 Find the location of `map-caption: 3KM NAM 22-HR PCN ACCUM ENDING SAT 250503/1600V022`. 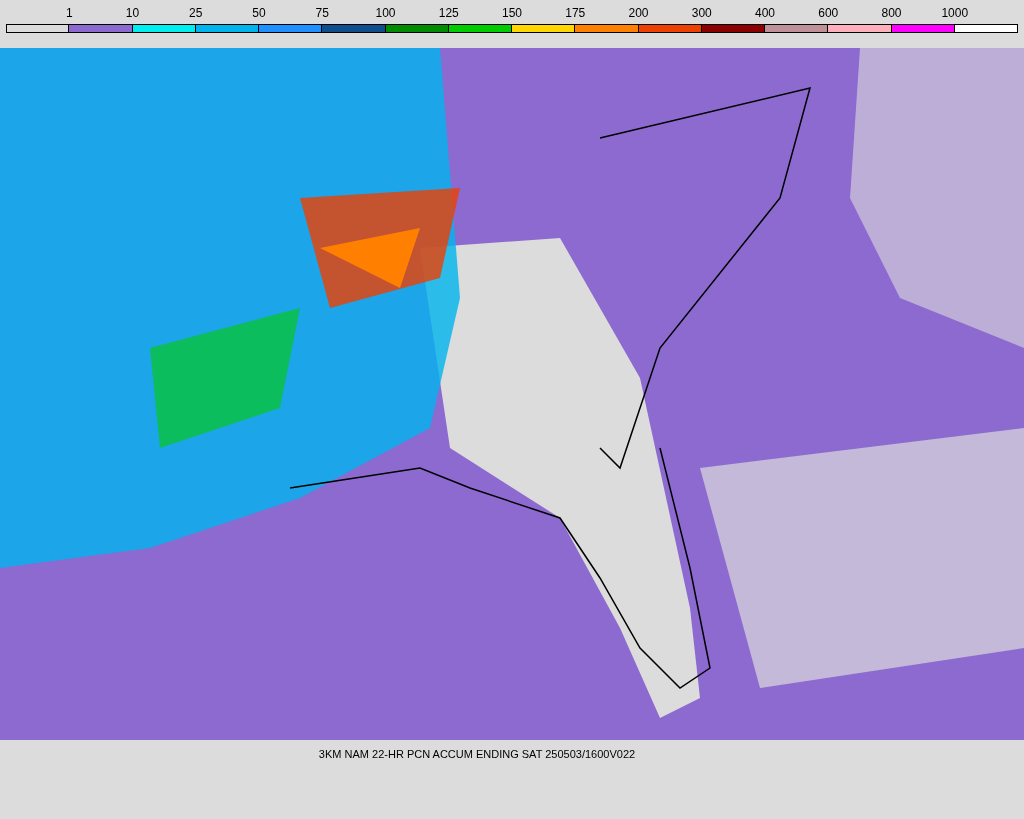

map-caption: 3KM NAM 22-HR PCN ACCUM ENDING SAT 250503/1600V022 is located at coordinates (477, 754).